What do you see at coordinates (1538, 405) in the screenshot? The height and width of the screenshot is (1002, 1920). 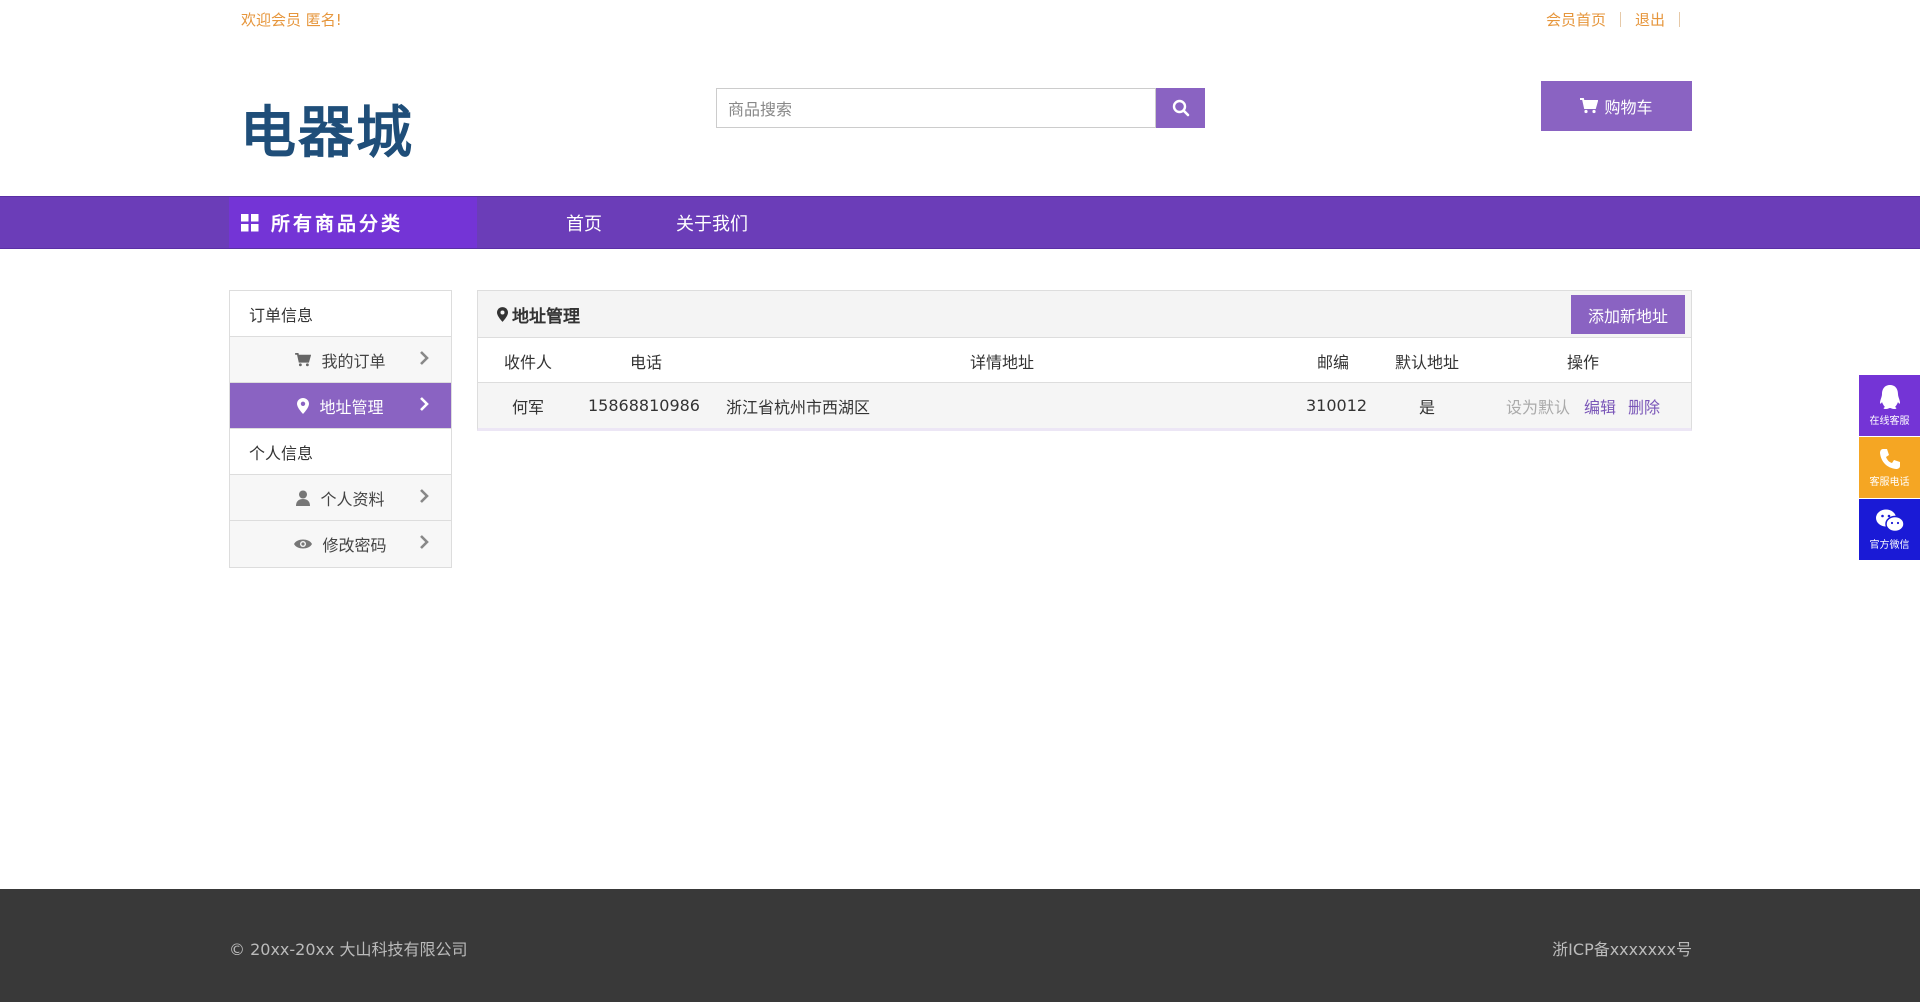 I see `set-default-link: 设为默认` at bounding box center [1538, 405].